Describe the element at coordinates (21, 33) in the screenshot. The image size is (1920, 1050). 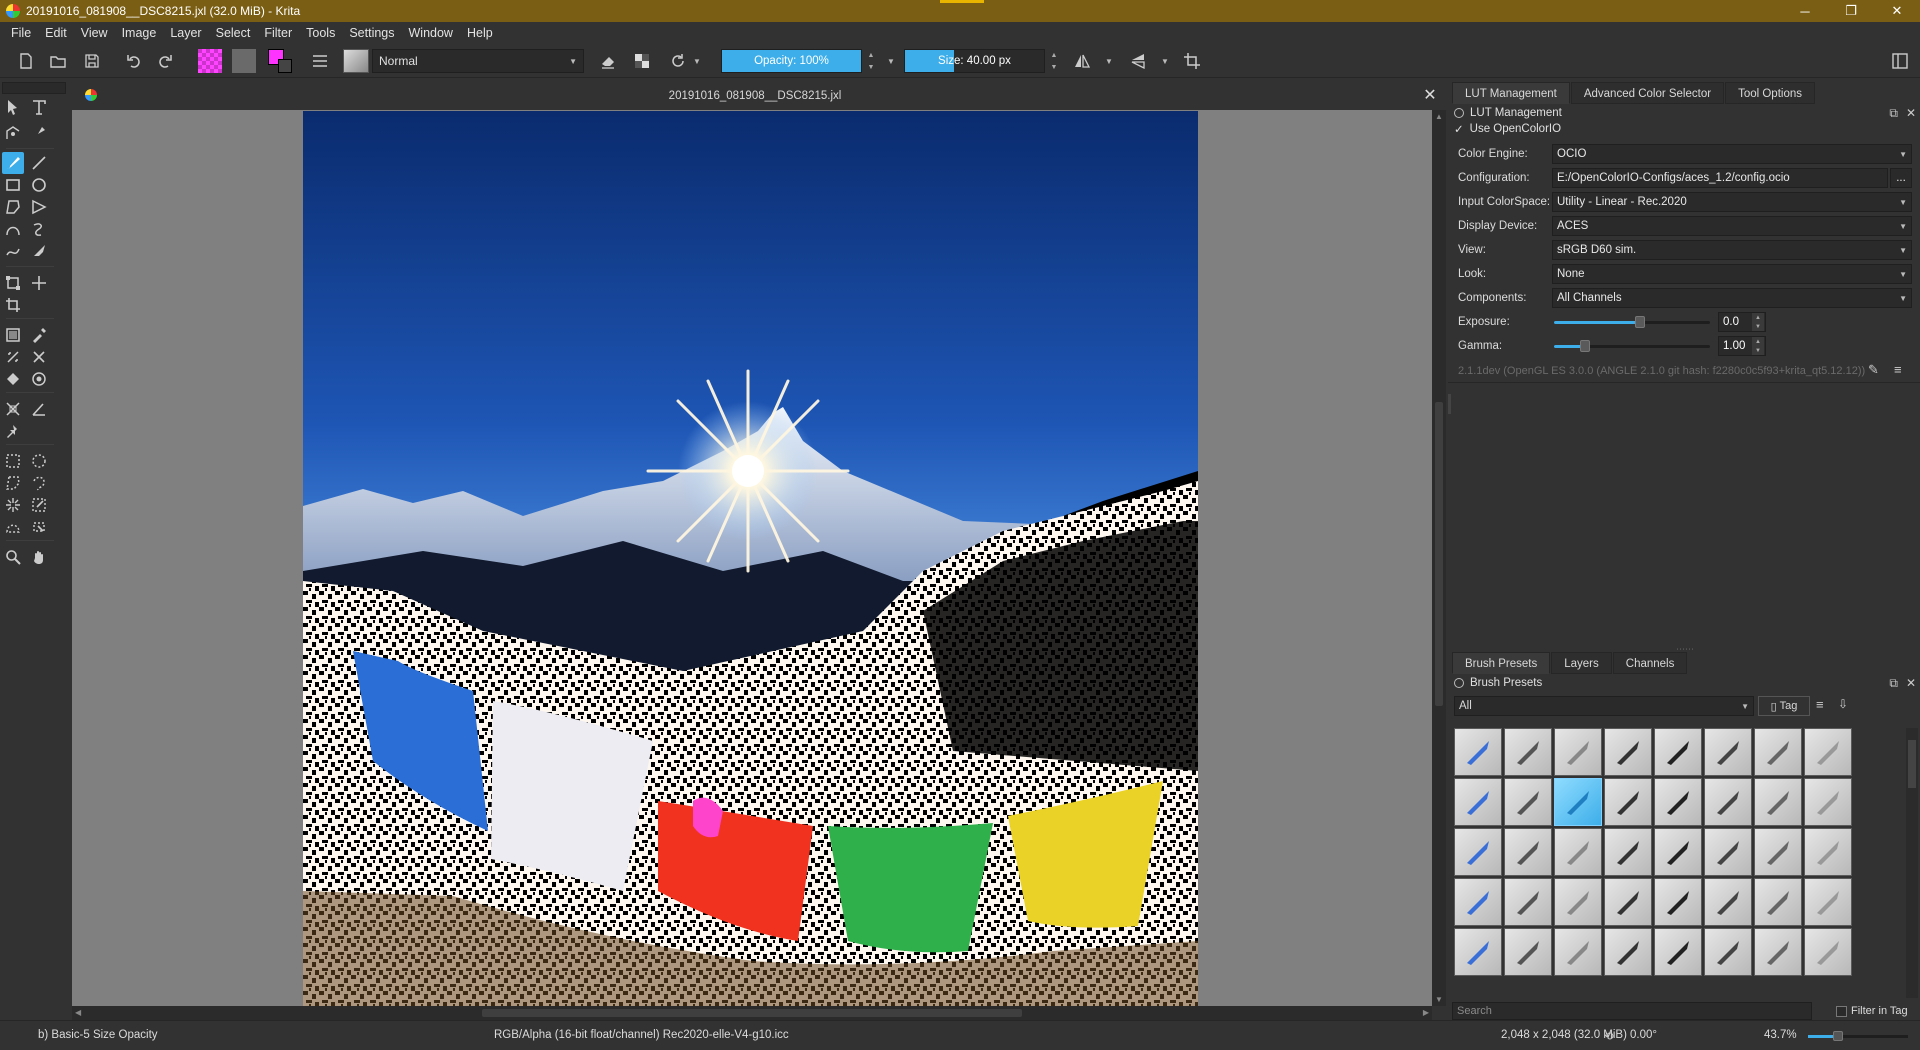
I see `menu-file: File` at that location.